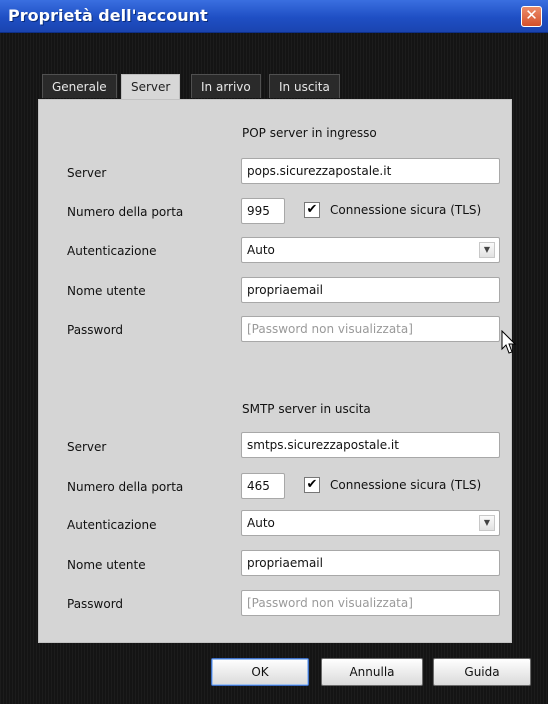 The width and height of the screenshot is (548, 704). What do you see at coordinates (406, 485) in the screenshot?
I see `outgoing-secure-label: Connessione sicura (TLS)` at bounding box center [406, 485].